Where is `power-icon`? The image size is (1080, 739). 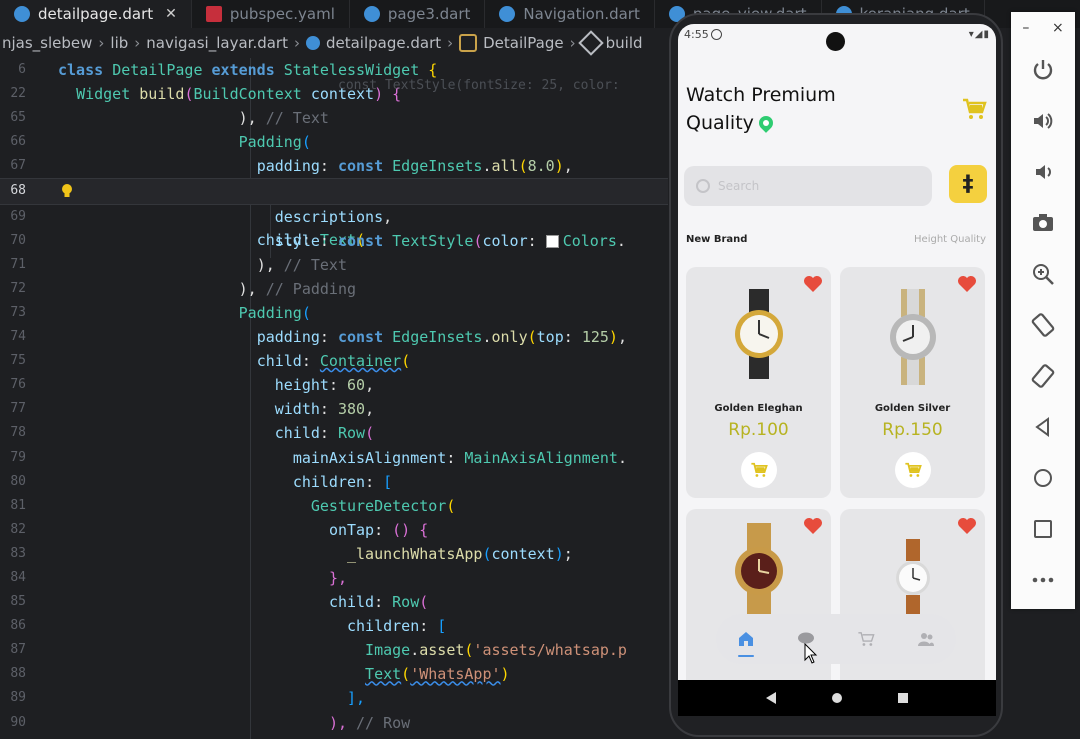 power-icon is located at coordinates (1043, 69).